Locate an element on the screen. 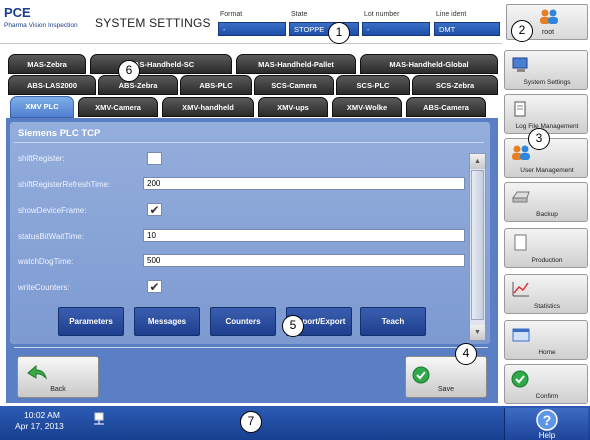  sidebar-item-label: Home is located at coordinates (547, 352).